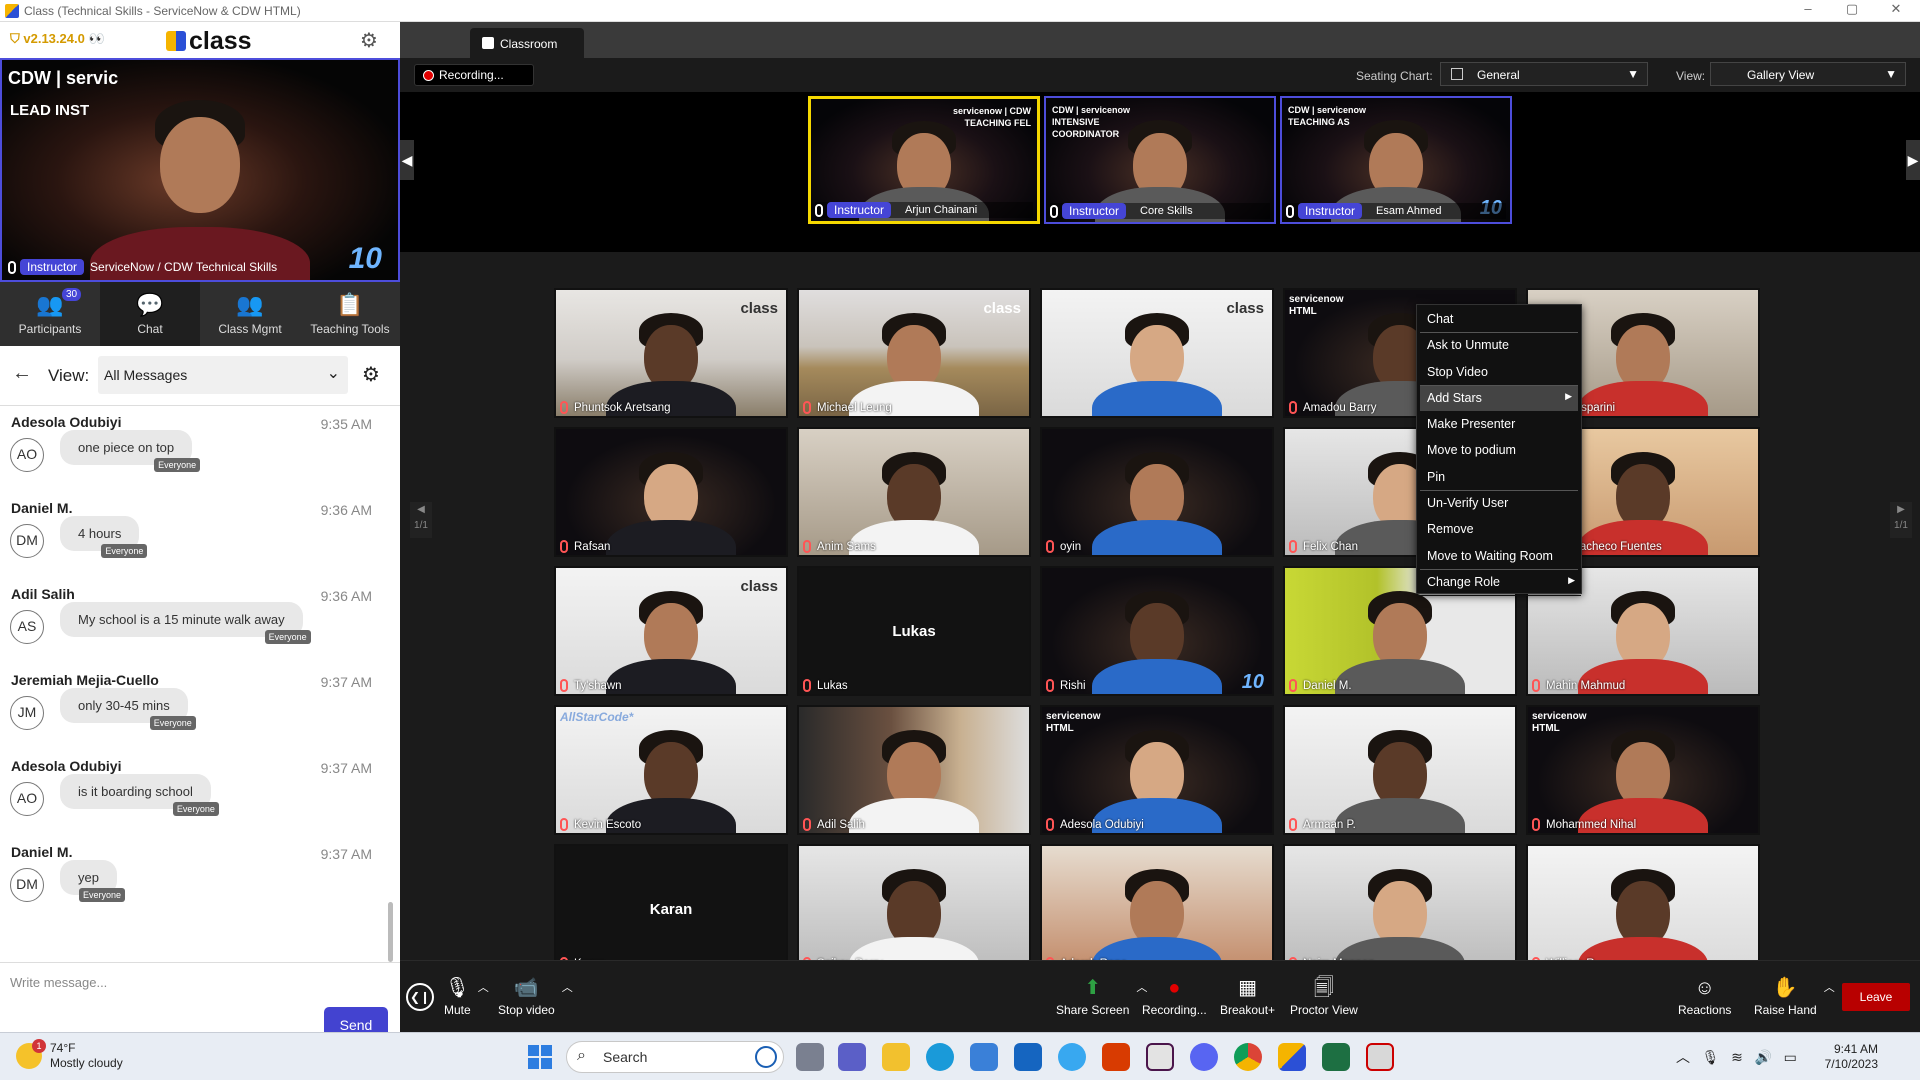 This screenshot has width=1920, height=1080. I want to click on participant-tile: Anim Sams, so click(914, 492).